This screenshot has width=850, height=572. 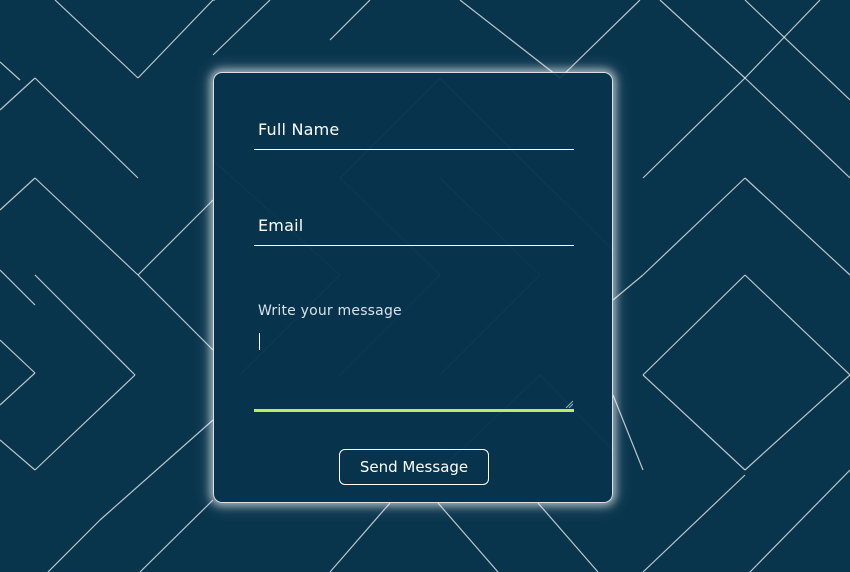 I want to click on email-field: Email, so click(x=414, y=227).